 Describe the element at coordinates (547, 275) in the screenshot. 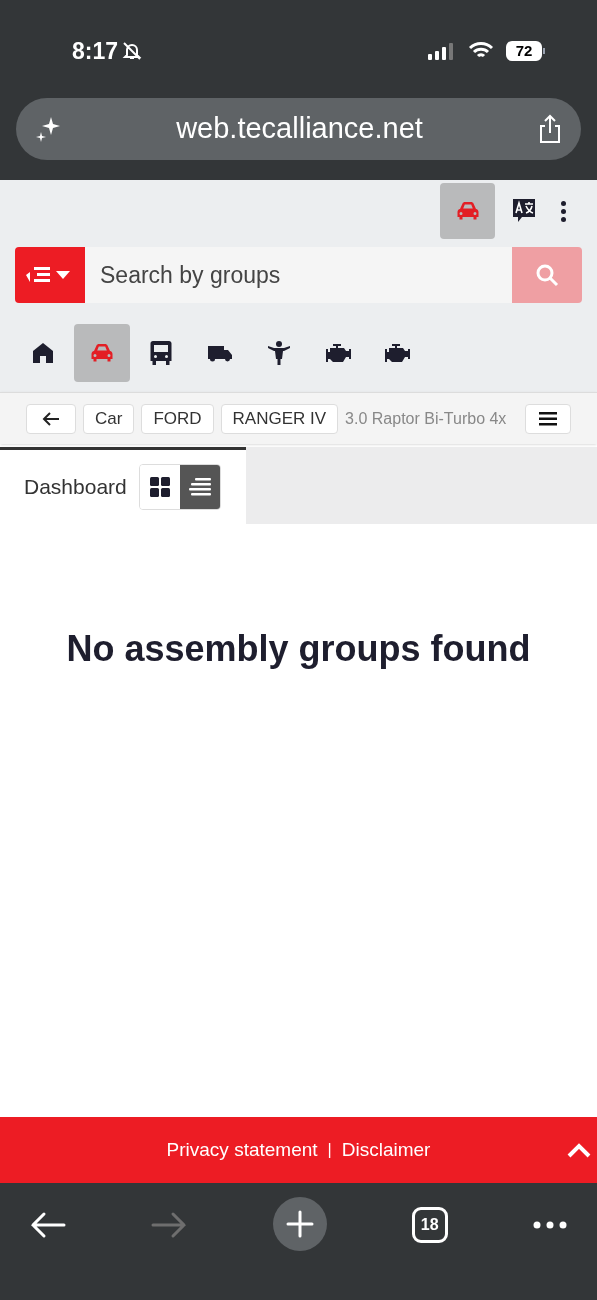

I see `search-icon` at that location.